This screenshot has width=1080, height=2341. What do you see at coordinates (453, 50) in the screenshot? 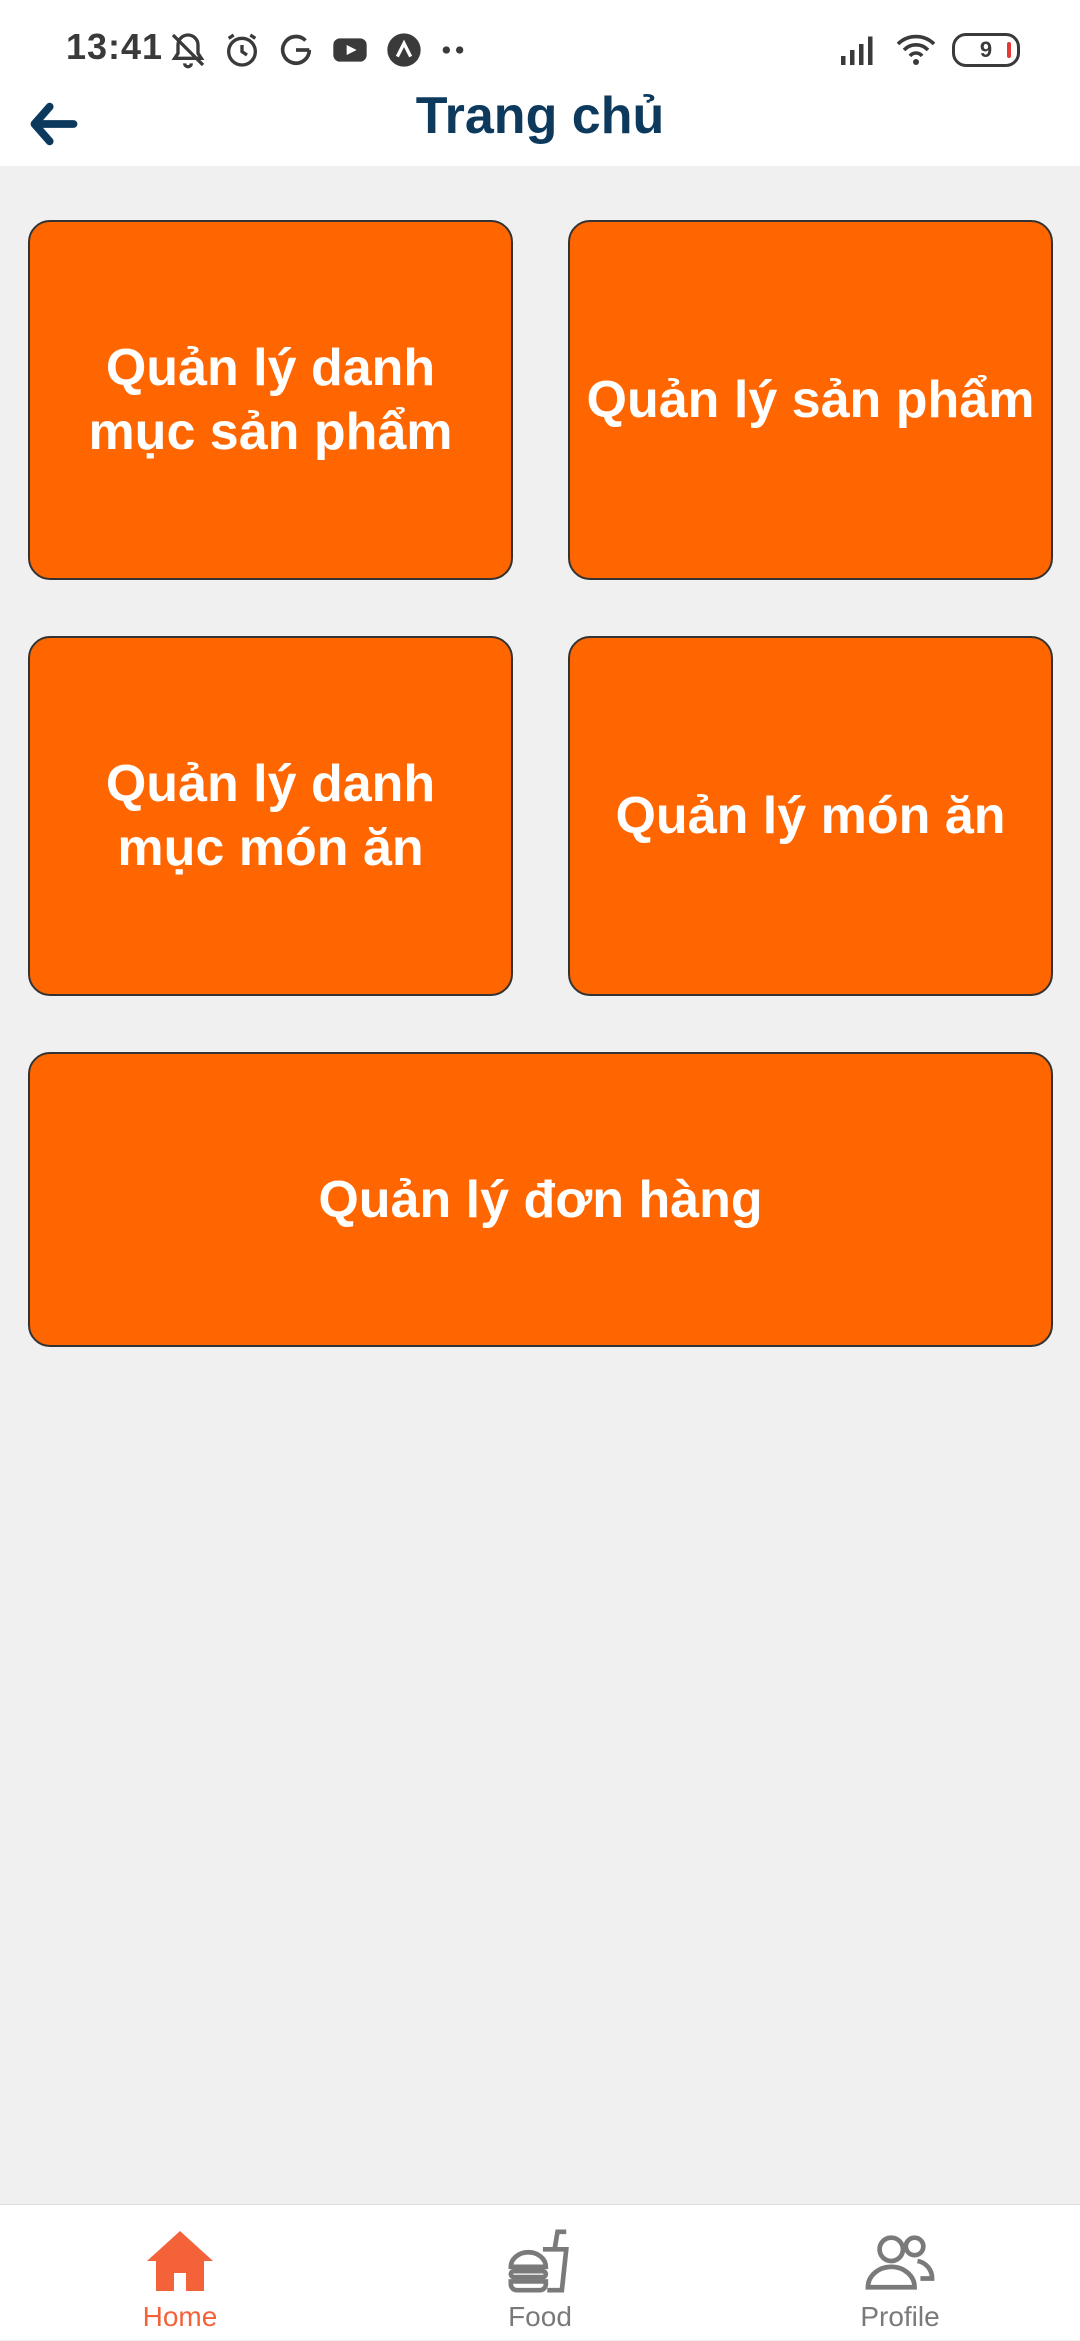
I see `more-dots-icon` at bounding box center [453, 50].